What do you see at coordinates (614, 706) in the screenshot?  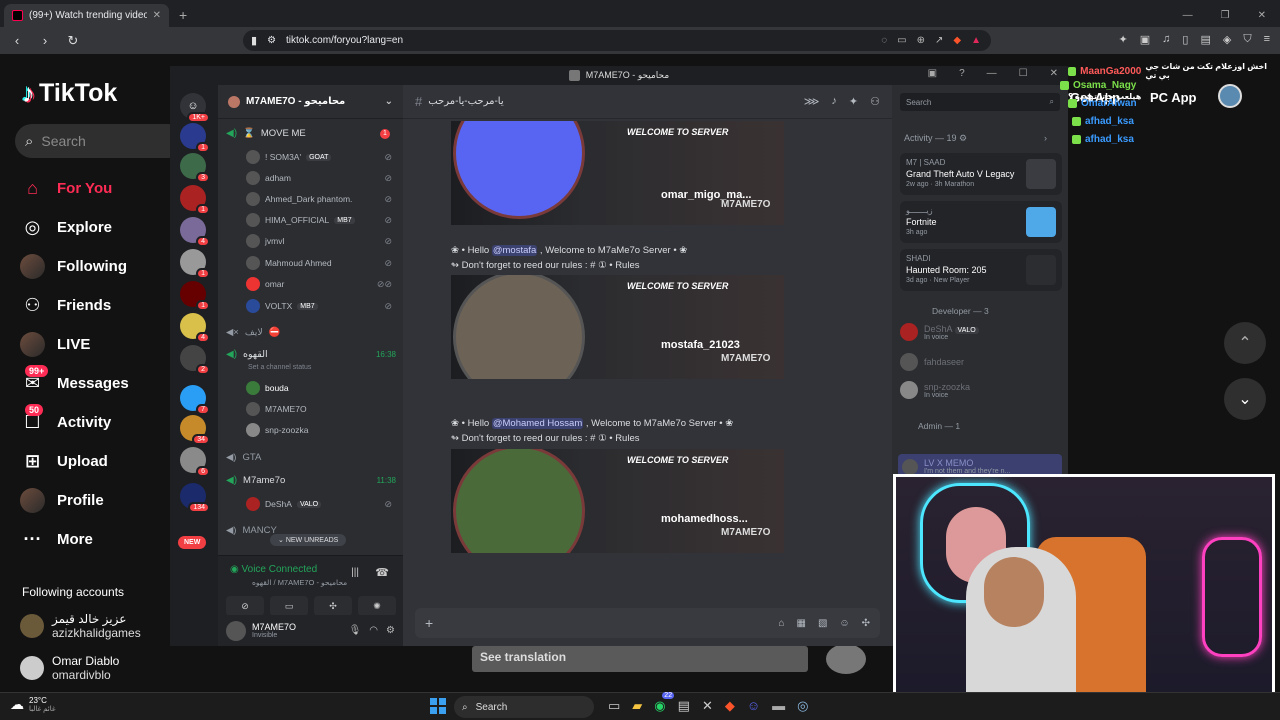 I see `task-view-icon: ▭` at bounding box center [614, 706].